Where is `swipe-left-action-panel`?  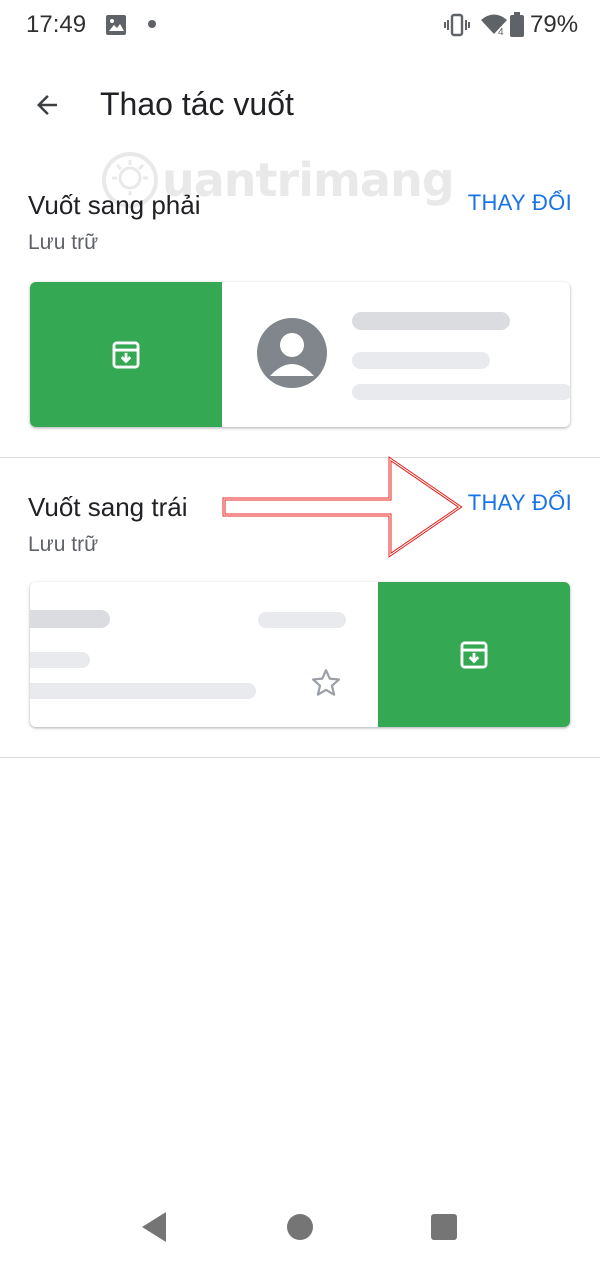 swipe-left-action-panel is located at coordinates (474, 654).